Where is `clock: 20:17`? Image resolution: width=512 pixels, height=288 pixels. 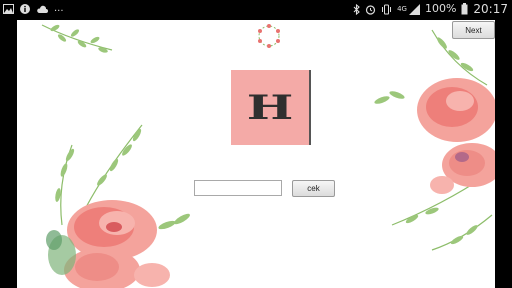 clock: 20:17 is located at coordinates (490, 9).